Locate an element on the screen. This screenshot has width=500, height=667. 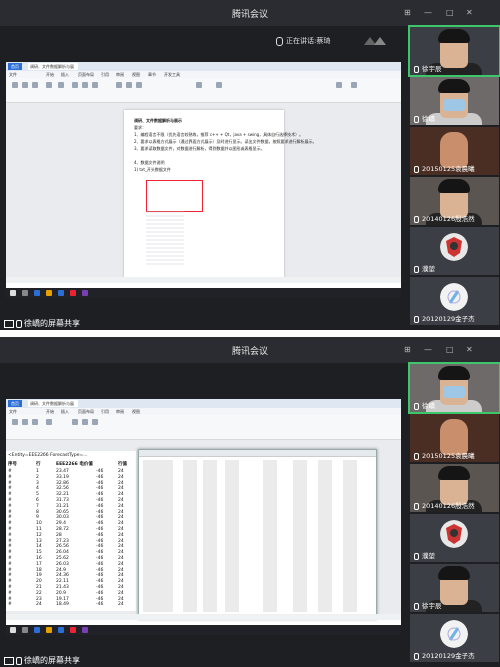
person-video is located at coordinates (454, 36).